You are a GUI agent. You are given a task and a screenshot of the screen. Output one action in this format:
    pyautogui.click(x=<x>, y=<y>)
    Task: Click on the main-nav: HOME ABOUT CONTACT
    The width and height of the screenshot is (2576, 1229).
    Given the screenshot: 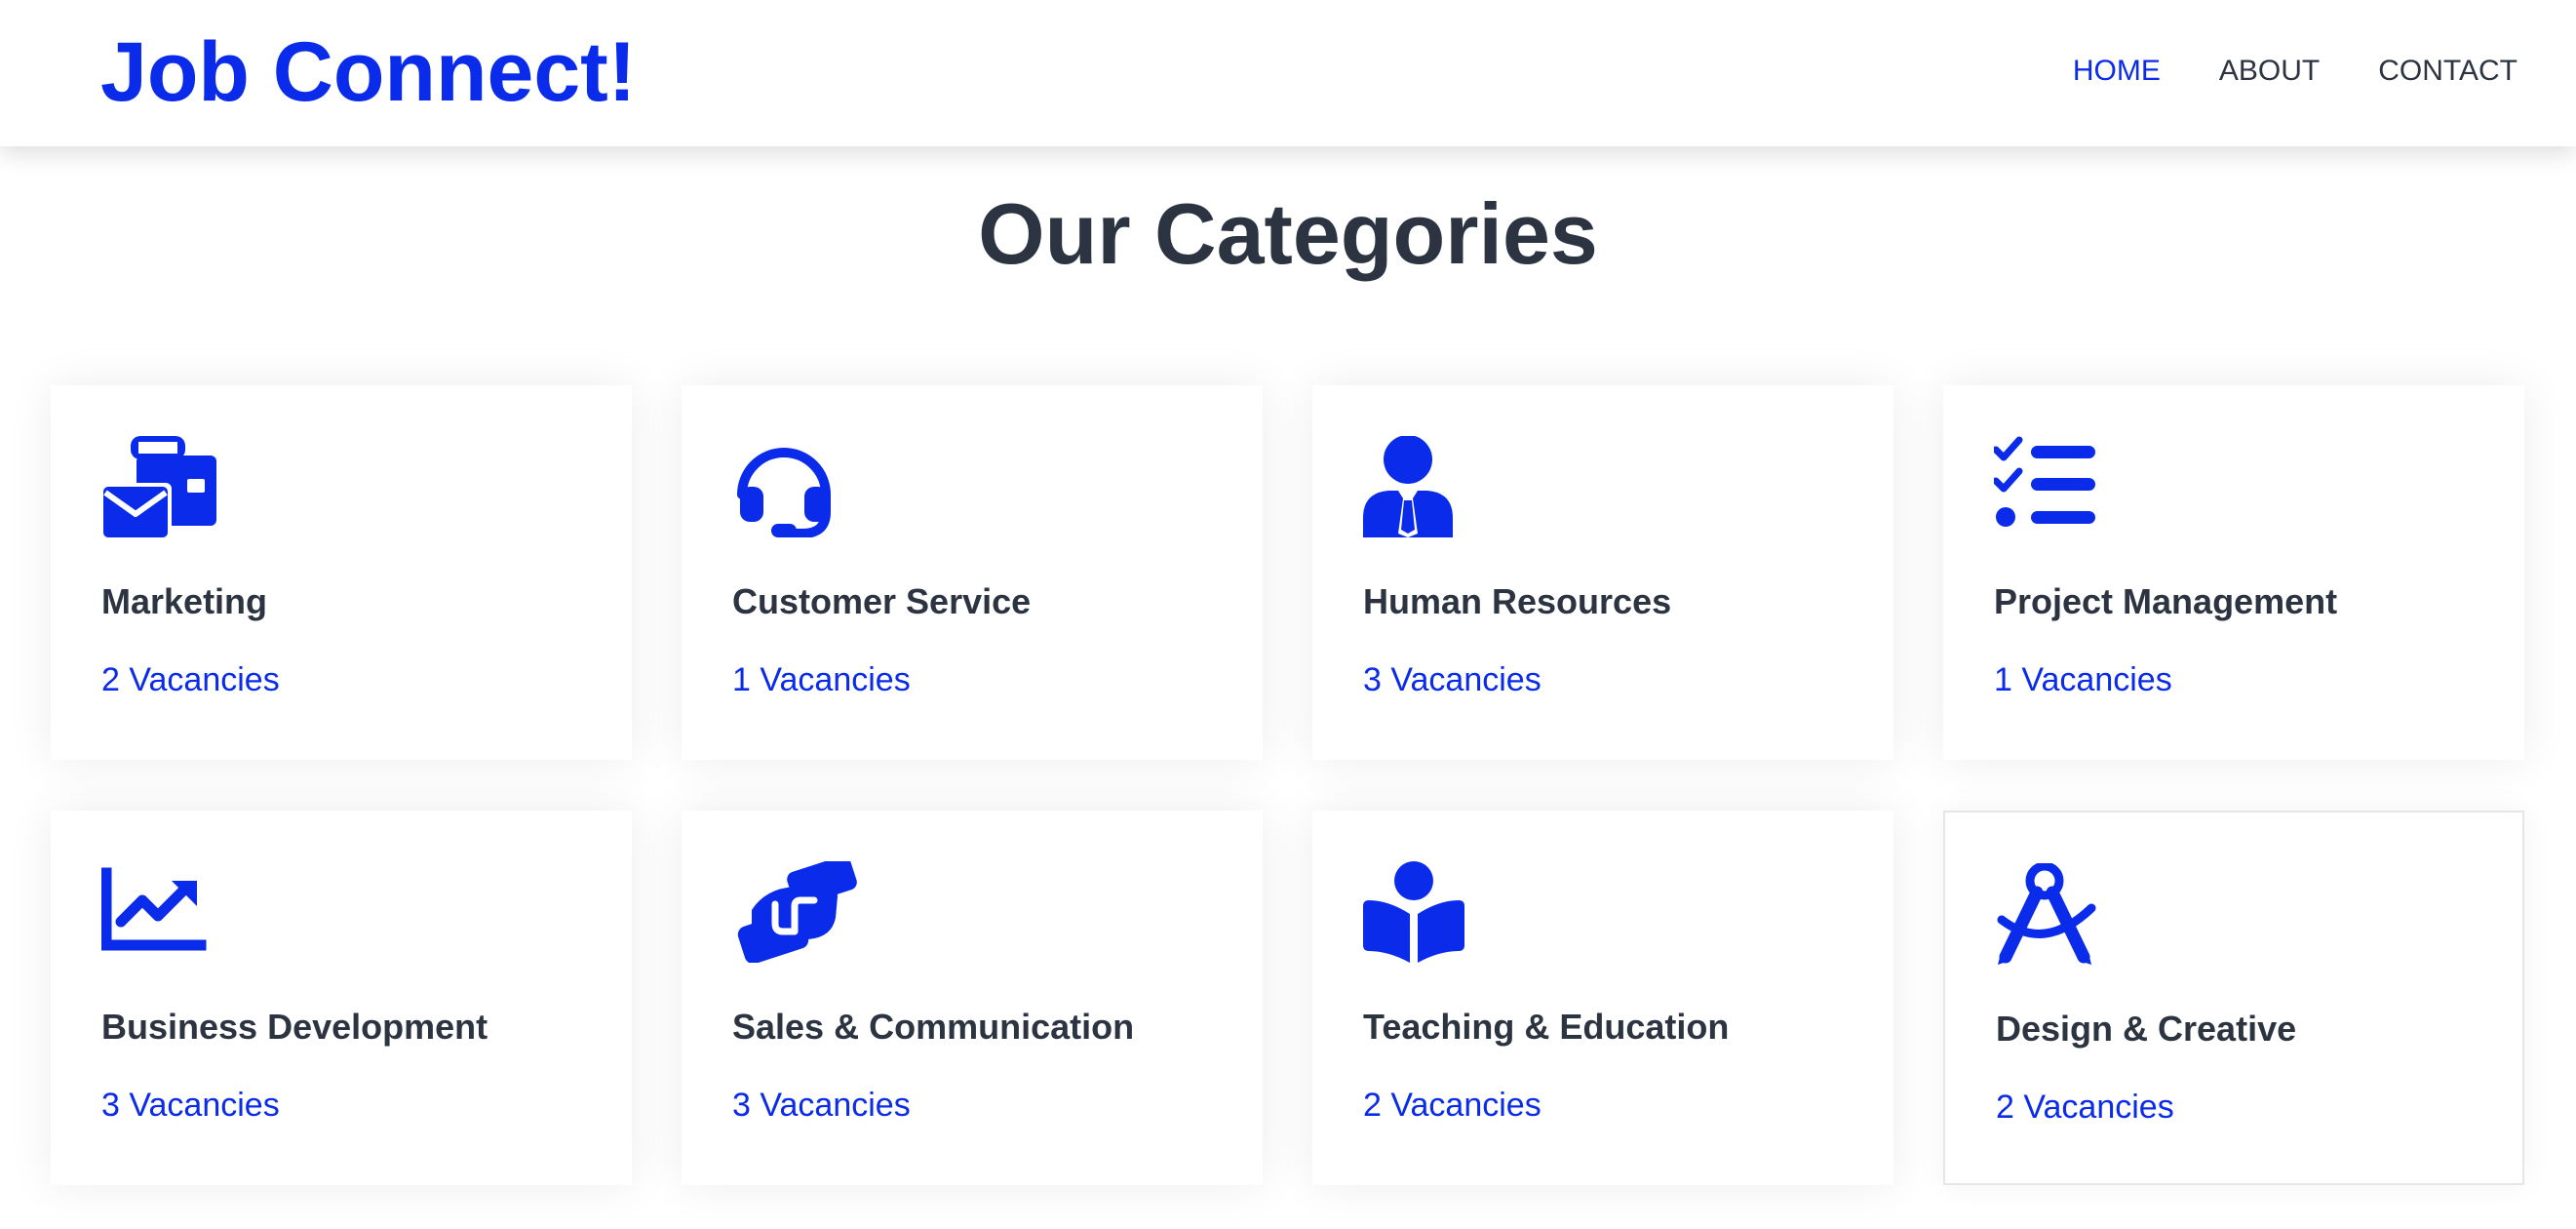 What is the action you would take?
    pyautogui.click(x=2295, y=71)
    